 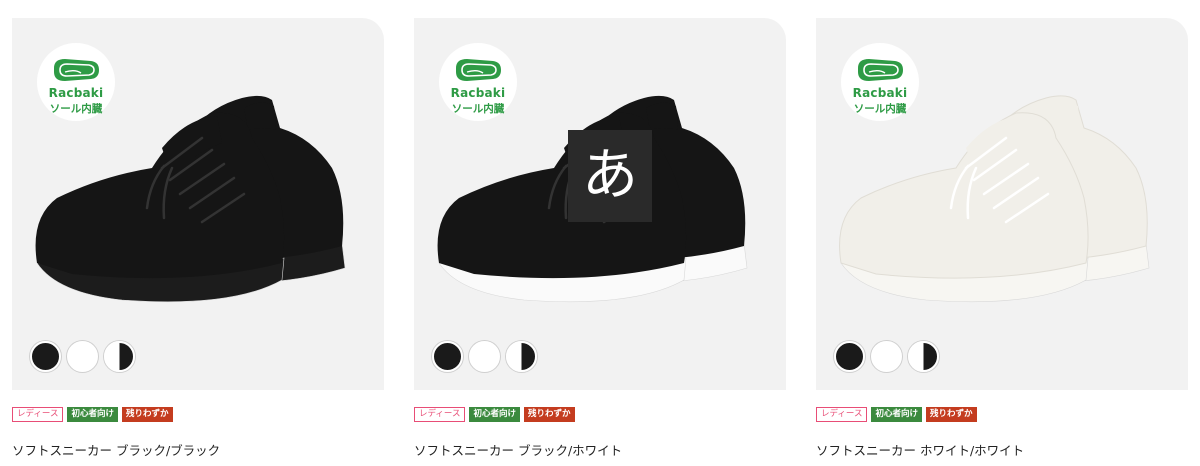 What do you see at coordinates (116, 449) in the screenshot?
I see `product-title: ソフトスニーカー ブラック/ブラック` at bounding box center [116, 449].